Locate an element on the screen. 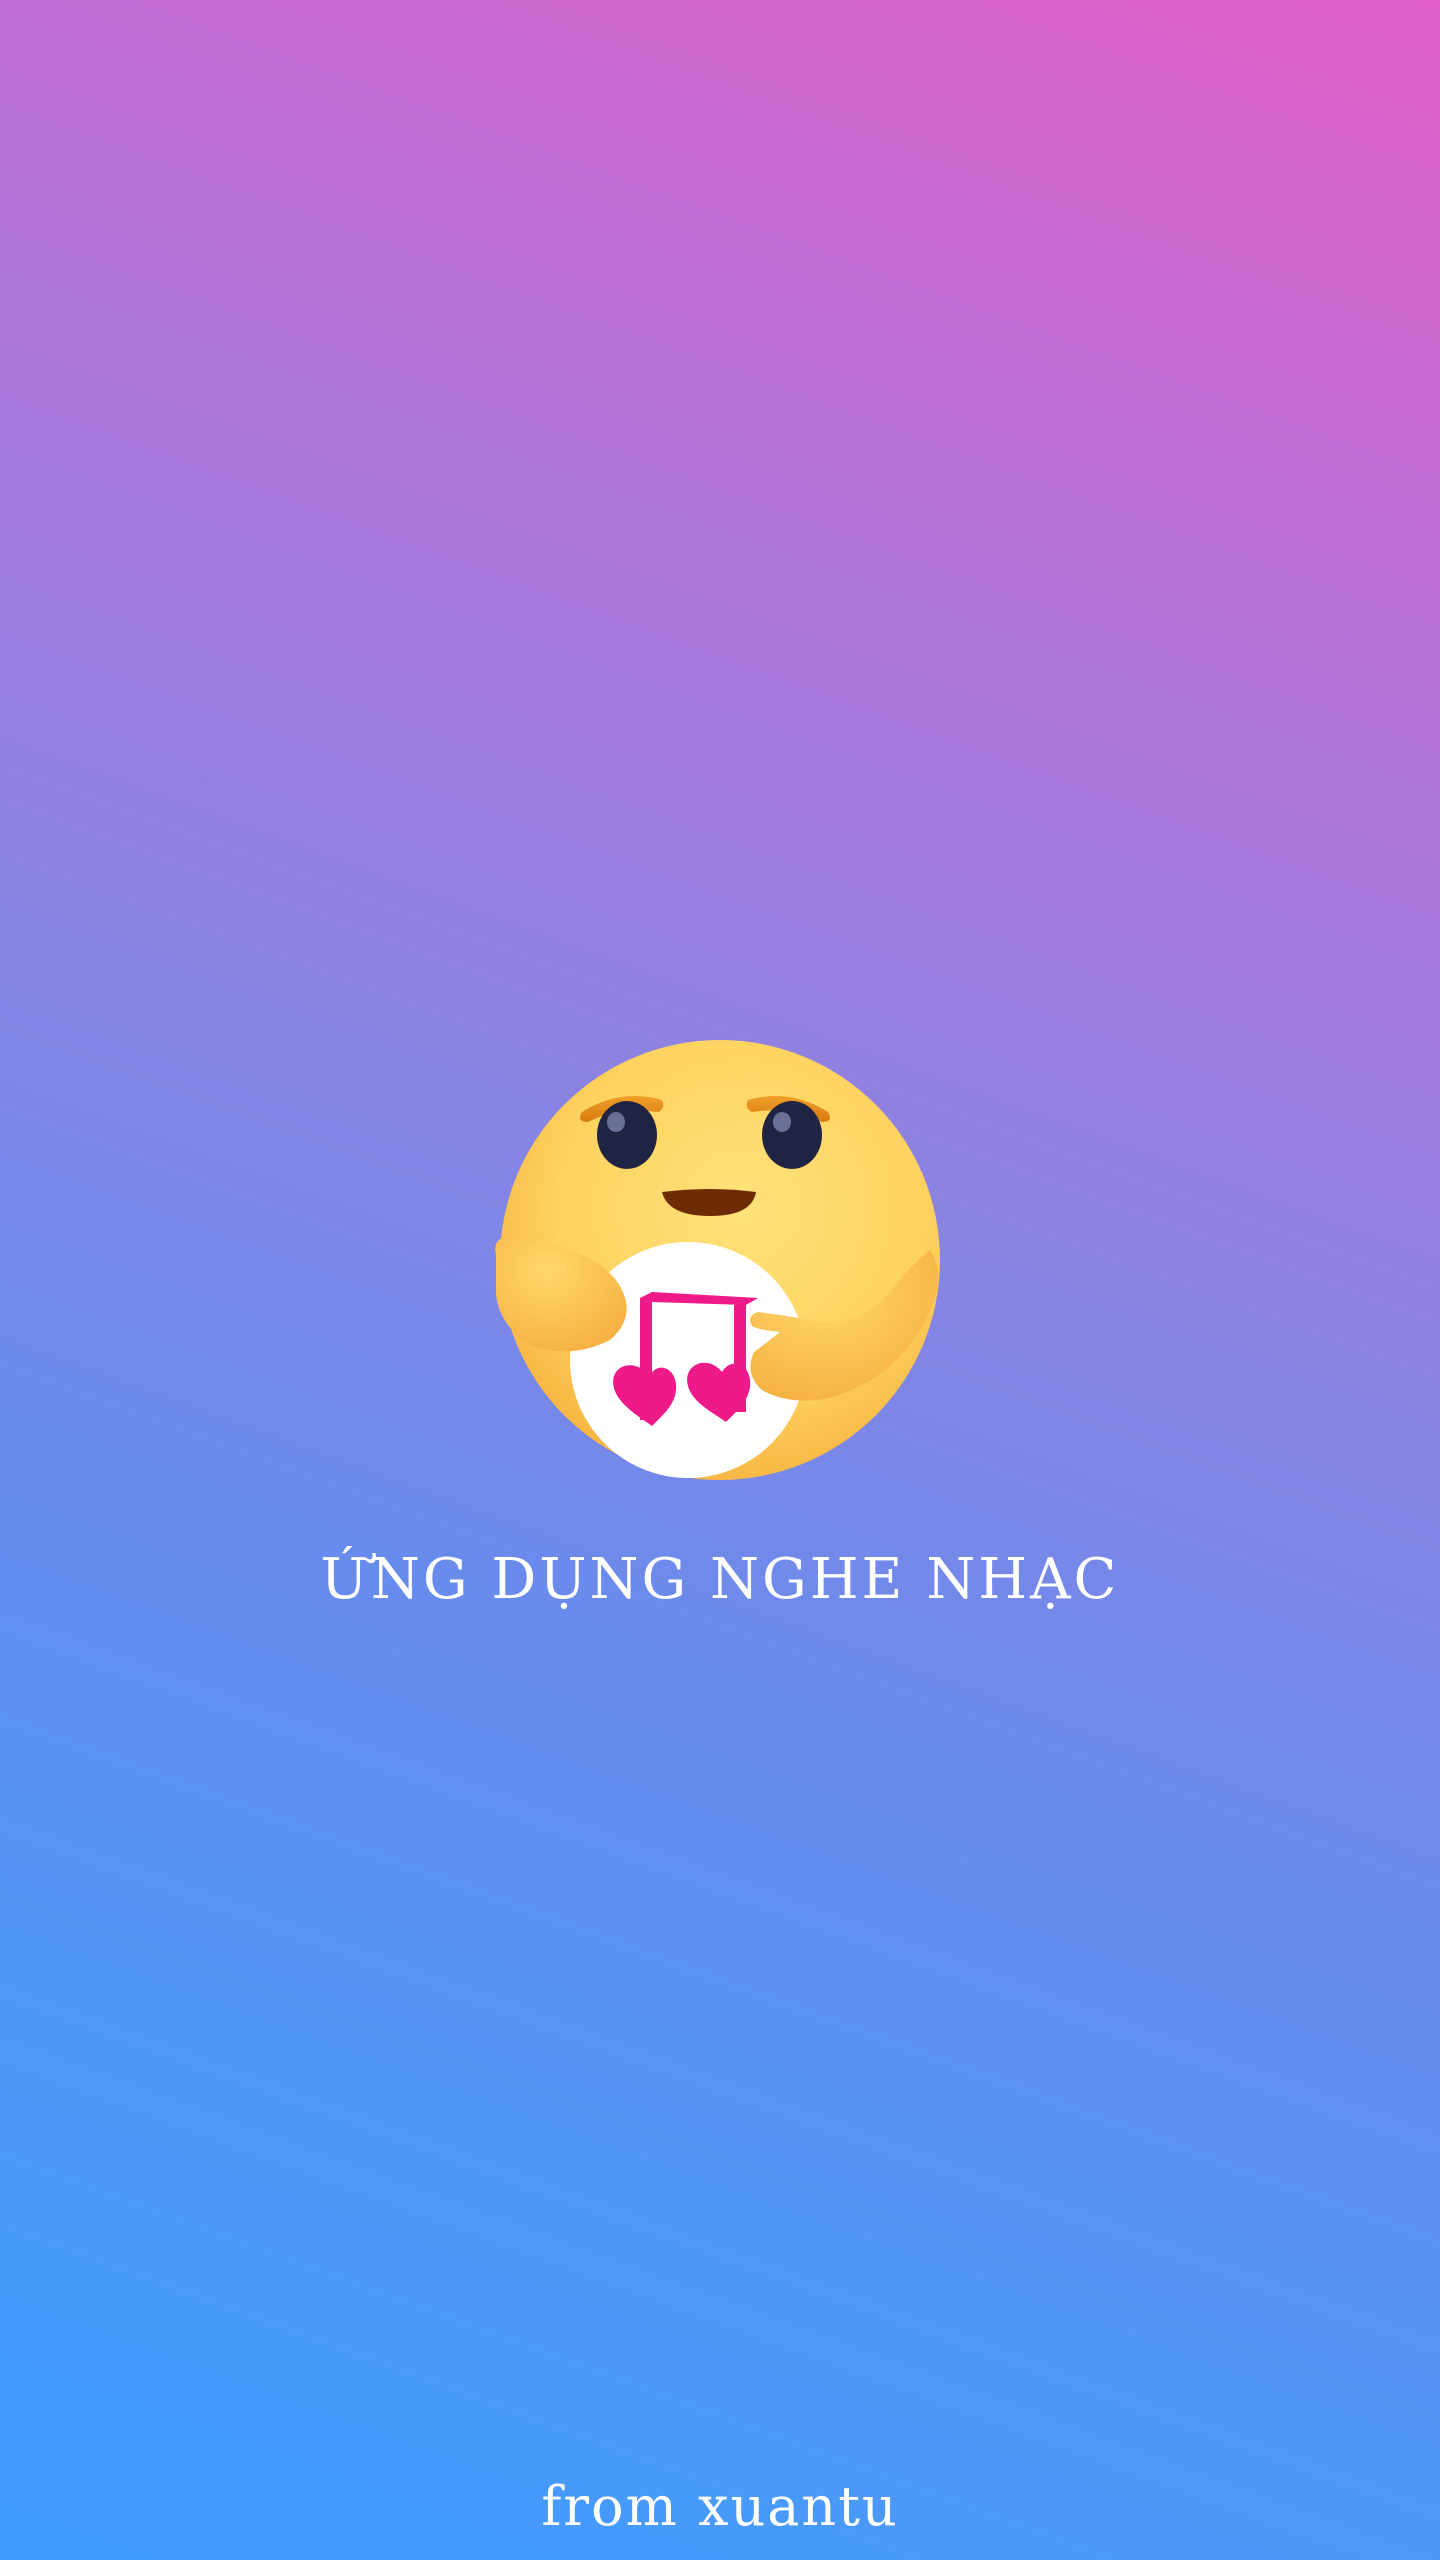 The width and height of the screenshot is (1440, 2560). care-emoji-icon is located at coordinates (717, 1260).